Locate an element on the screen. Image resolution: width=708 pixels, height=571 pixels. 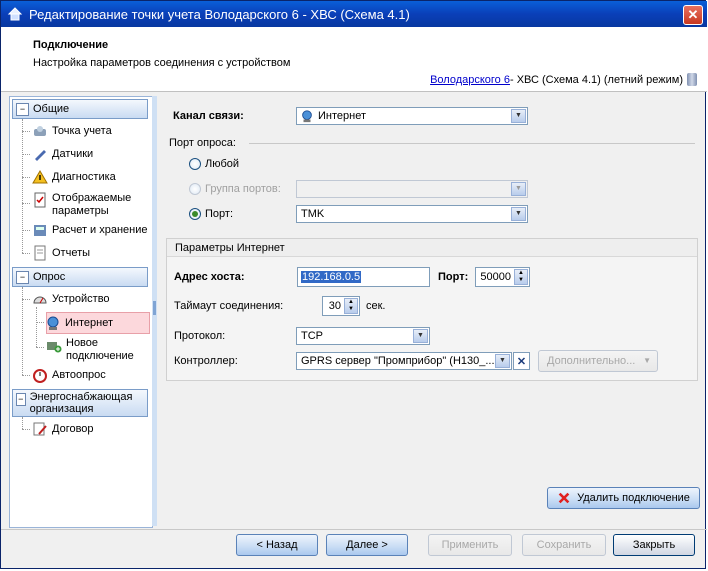
add-connection-icon is located at coordinates (54, 347).